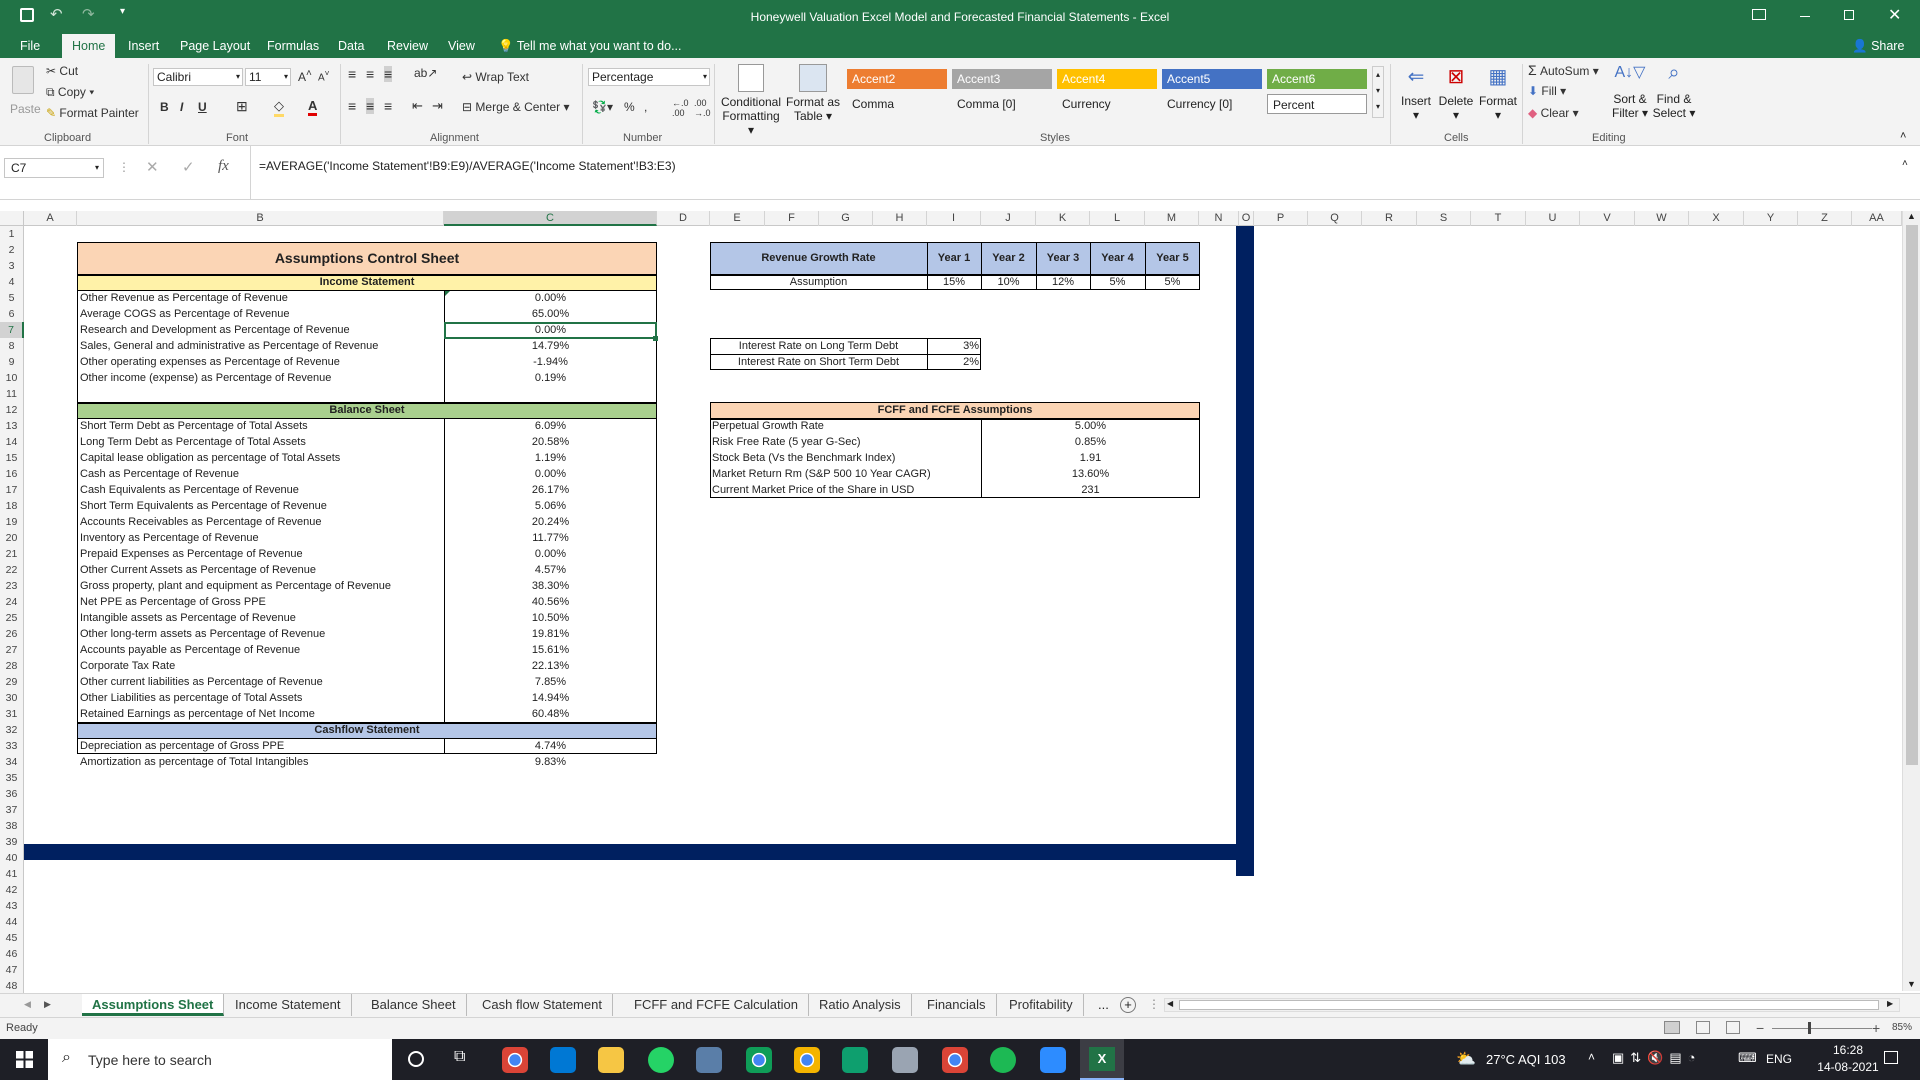 Image resolution: width=1920 pixels, height=1080 pixels. Describe the element at coordinates (324, 75) in the screenshot. I see `decrease-font-icon: A˅` at that location.